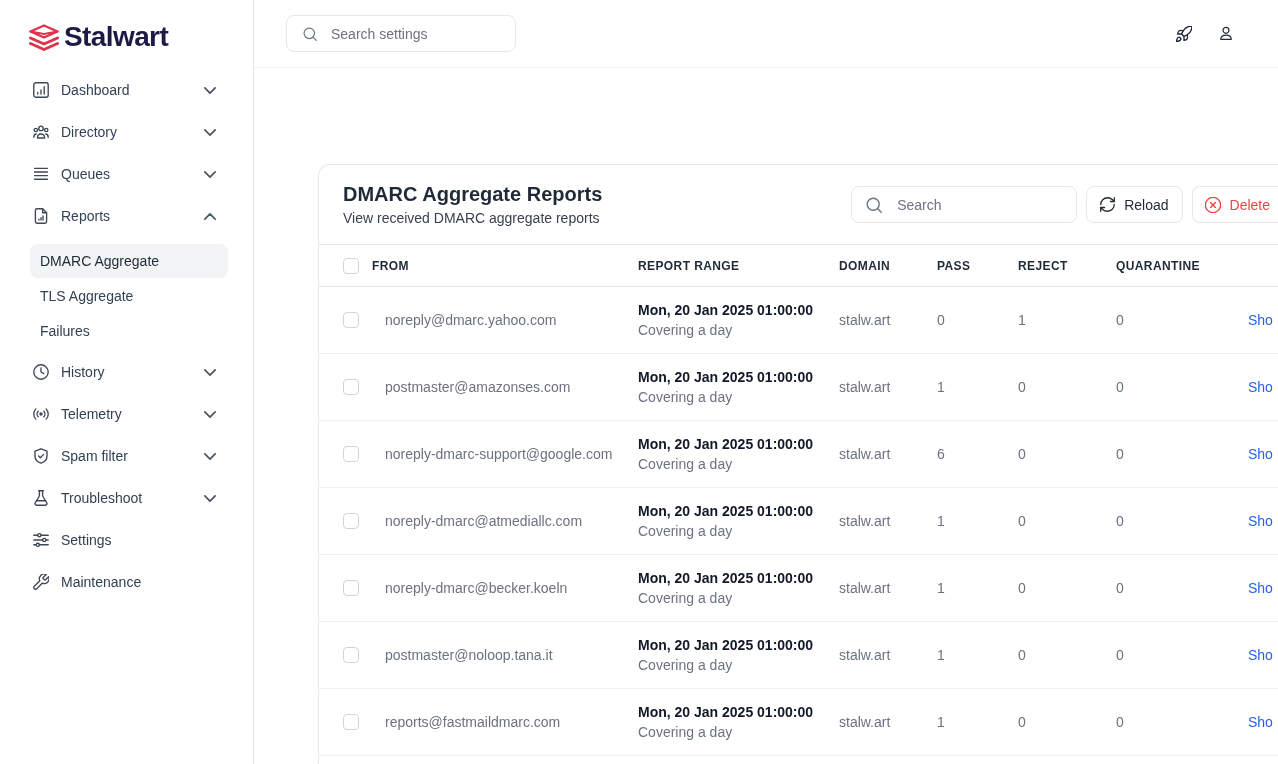 The width and height of the screenshot is (1278, 764). Describe the element at coordinates (41, 456) in the screenshot. I see `shield-check-icon` at that location.